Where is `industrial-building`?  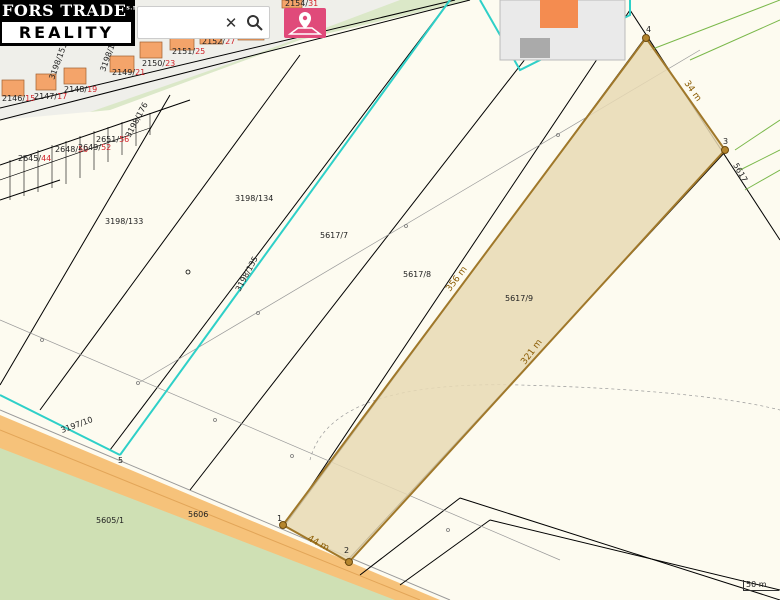
industrial-building is located at coordinates (562, 30).